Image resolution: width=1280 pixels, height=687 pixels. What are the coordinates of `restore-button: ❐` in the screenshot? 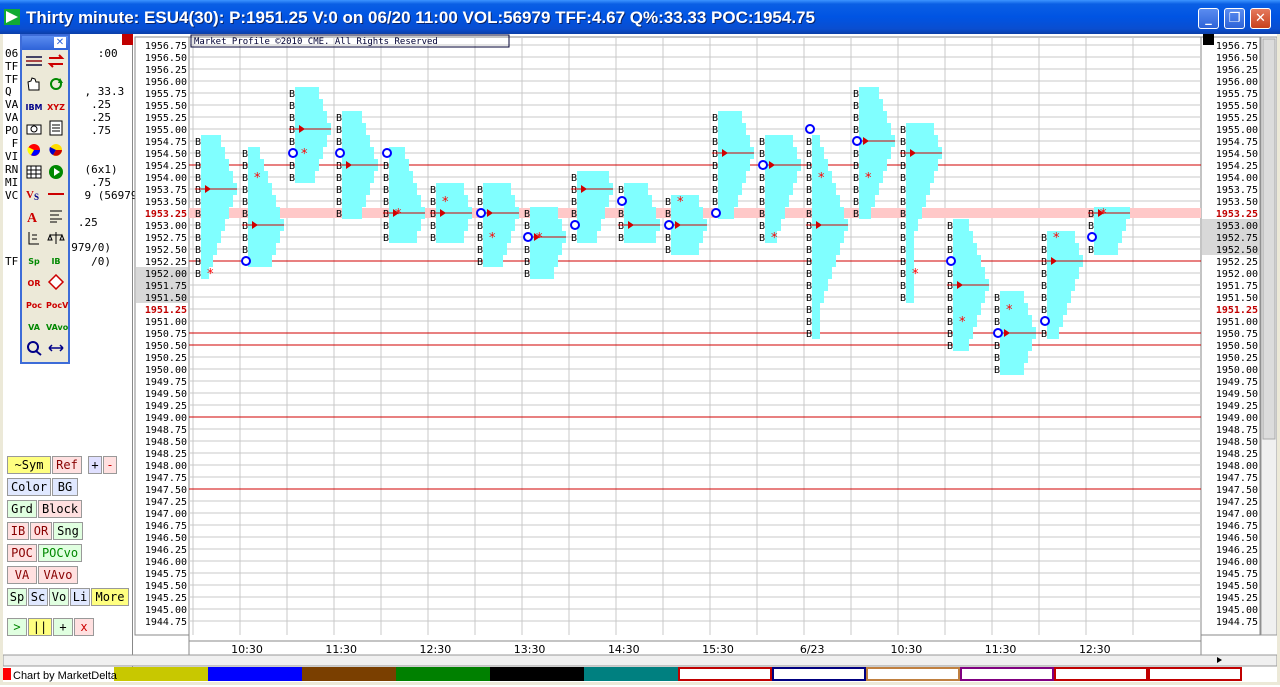 It's located at (1234, 18).